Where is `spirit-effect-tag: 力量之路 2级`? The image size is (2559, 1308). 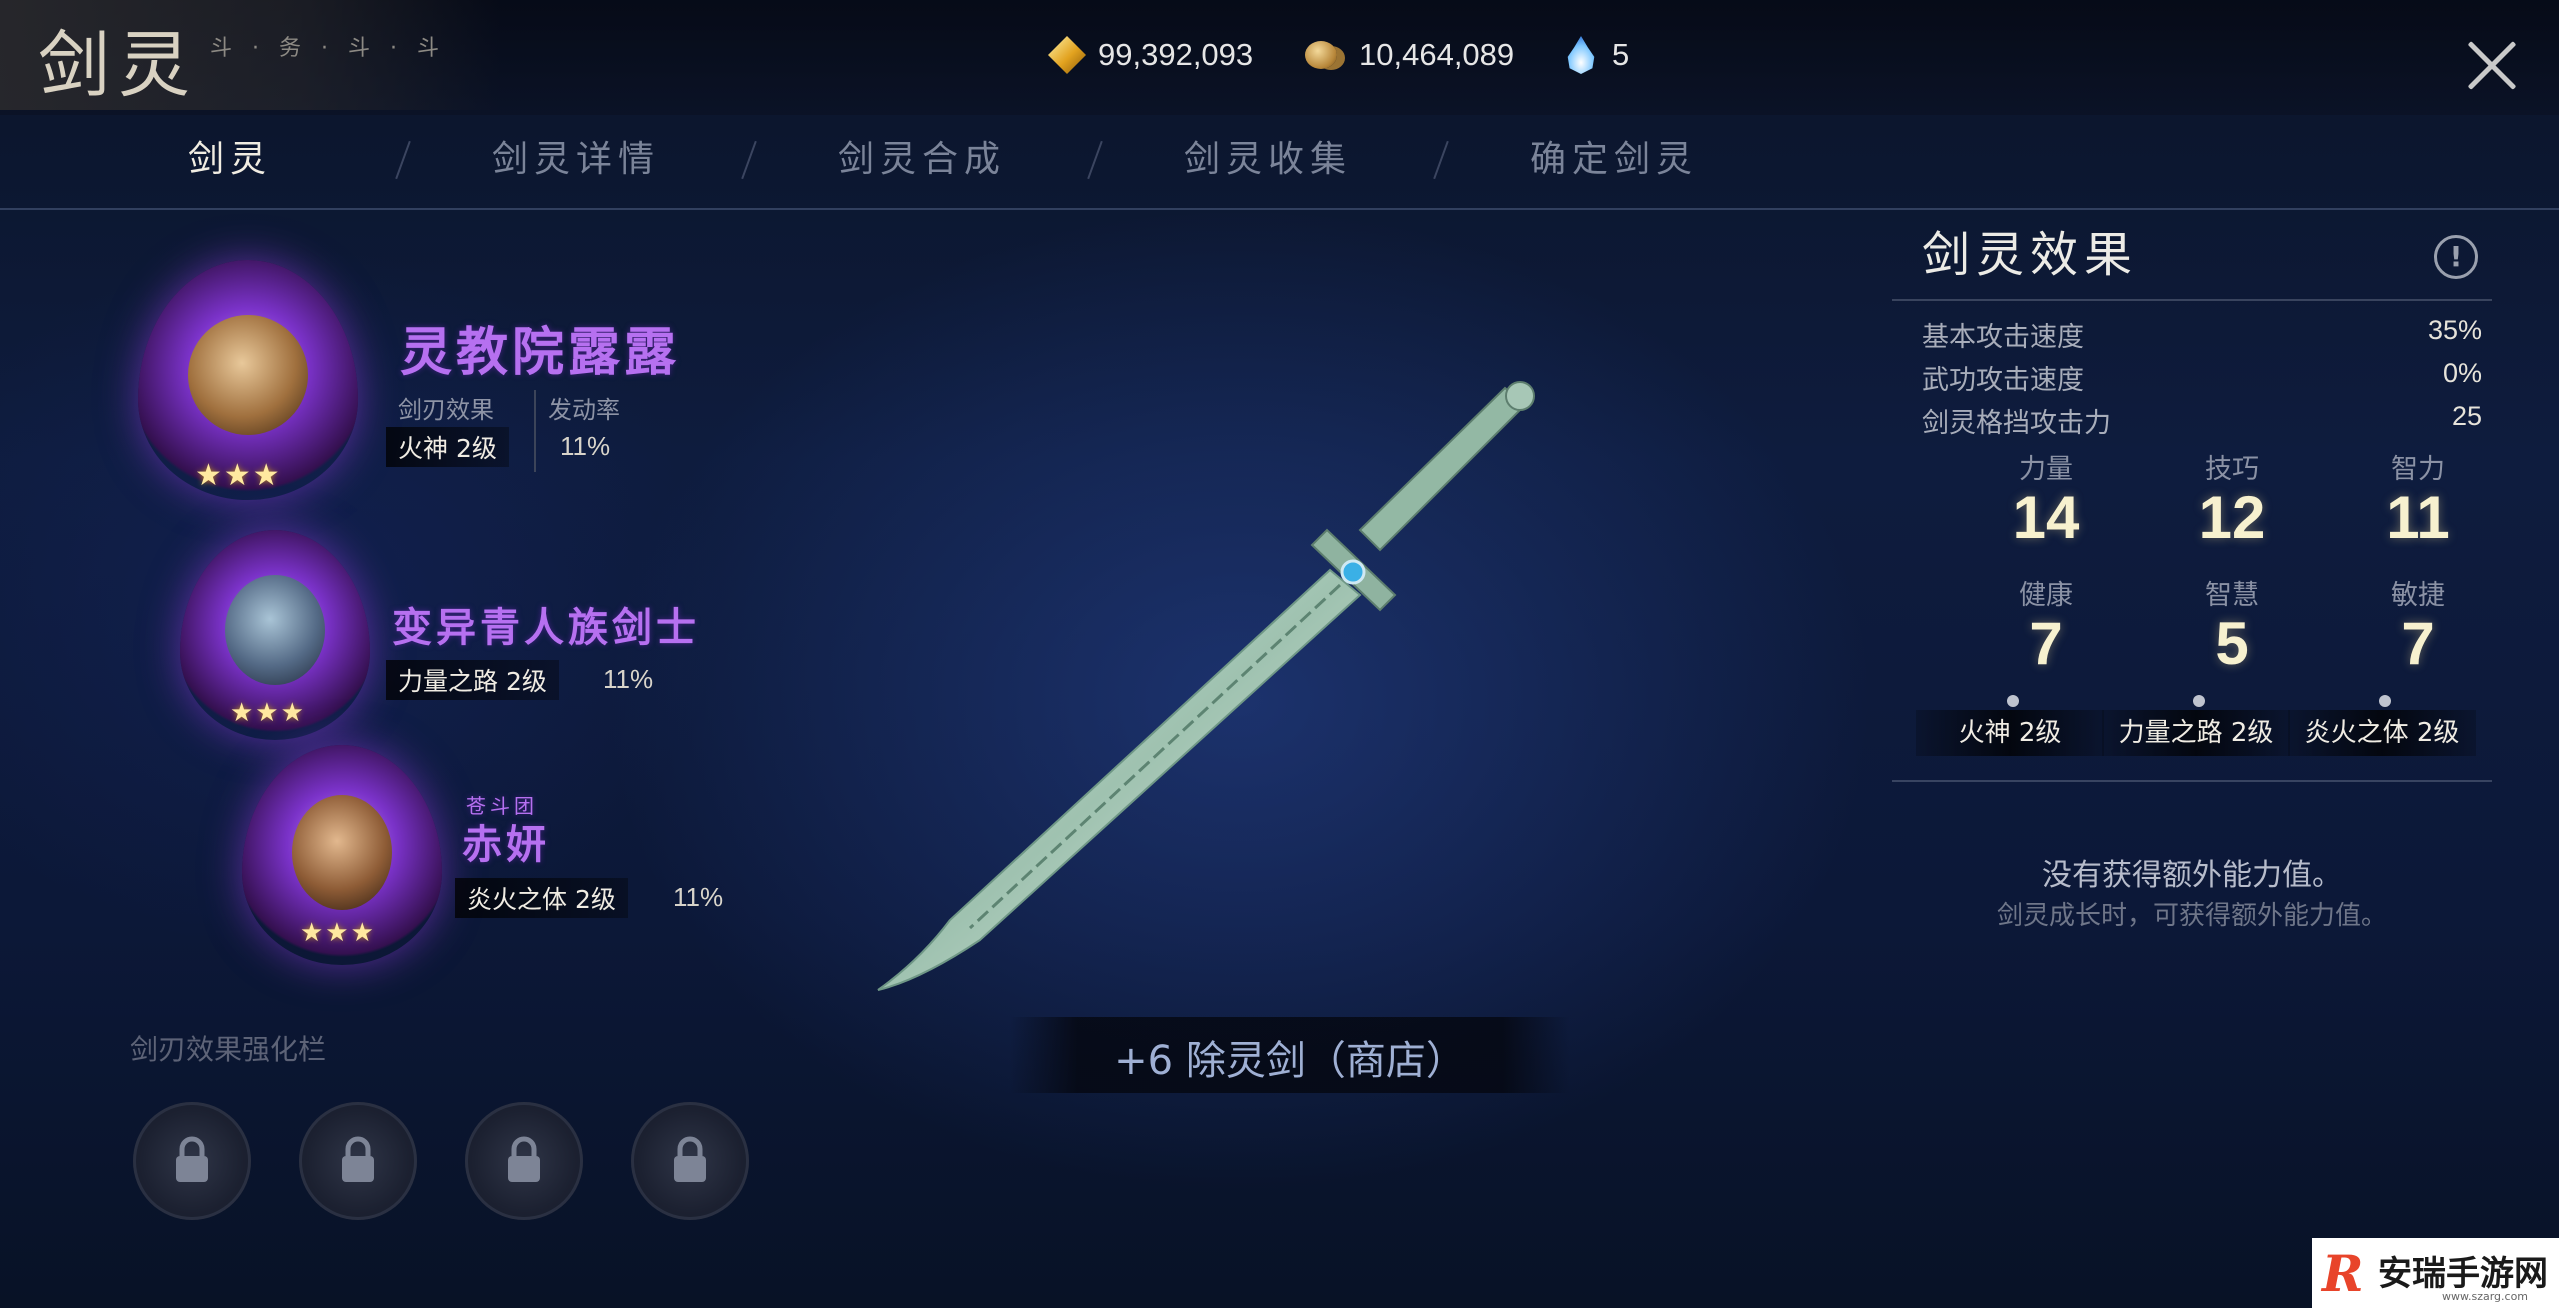 spirit-effect-tag: 力量之路 2级 is located at coordinates (472, 680).